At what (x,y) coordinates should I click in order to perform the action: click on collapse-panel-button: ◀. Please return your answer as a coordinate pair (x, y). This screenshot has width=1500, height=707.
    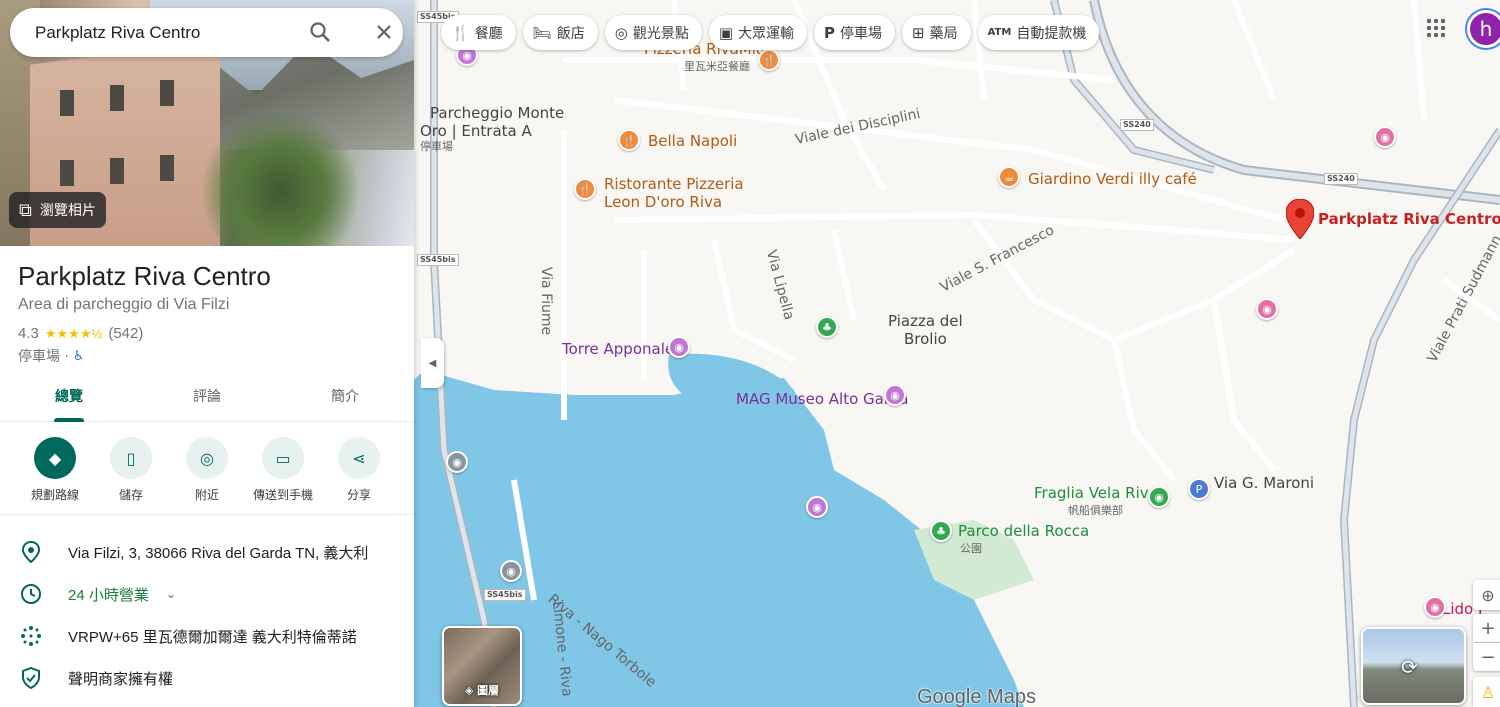
    Looking at the image, I should click on (432, 363).